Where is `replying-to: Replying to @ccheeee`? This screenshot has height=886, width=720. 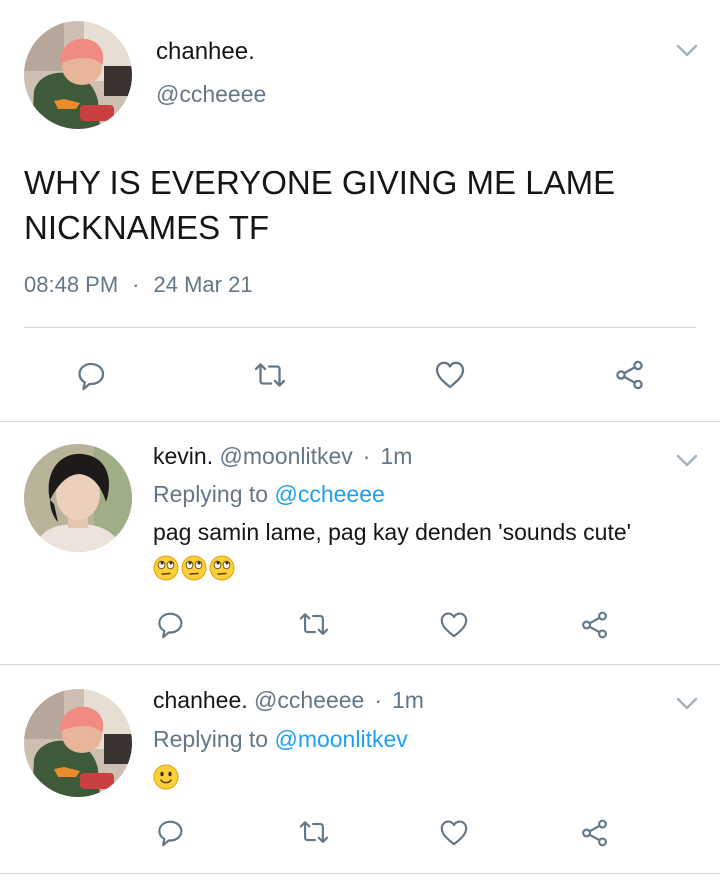 replying-to: Replying to @ccheeee is located at coordinates (269, 494).